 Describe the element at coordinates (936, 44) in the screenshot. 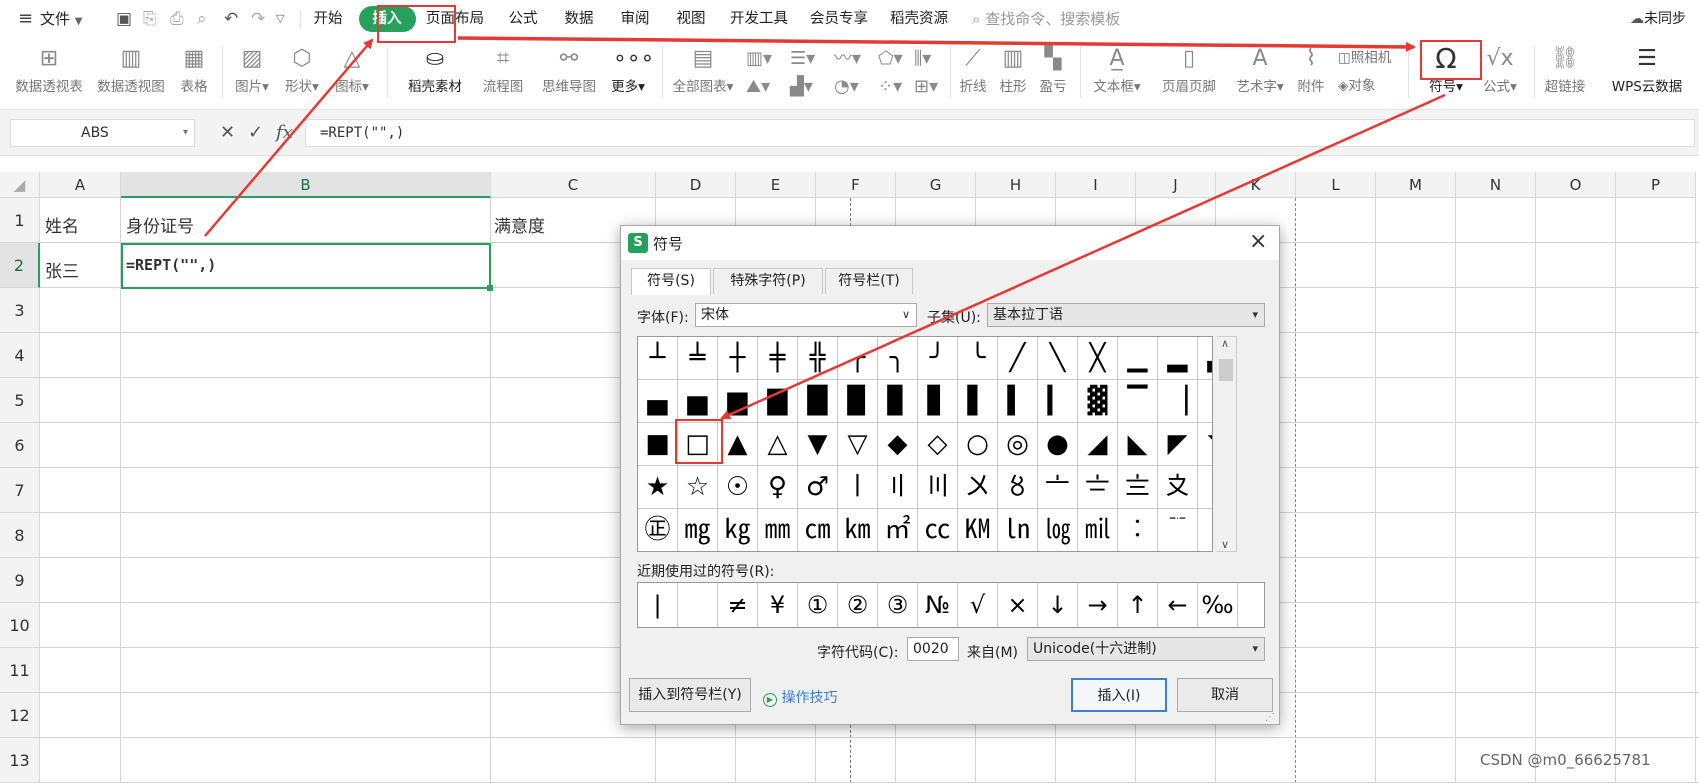

I see `arrow-insert-to-symbol` at that location.